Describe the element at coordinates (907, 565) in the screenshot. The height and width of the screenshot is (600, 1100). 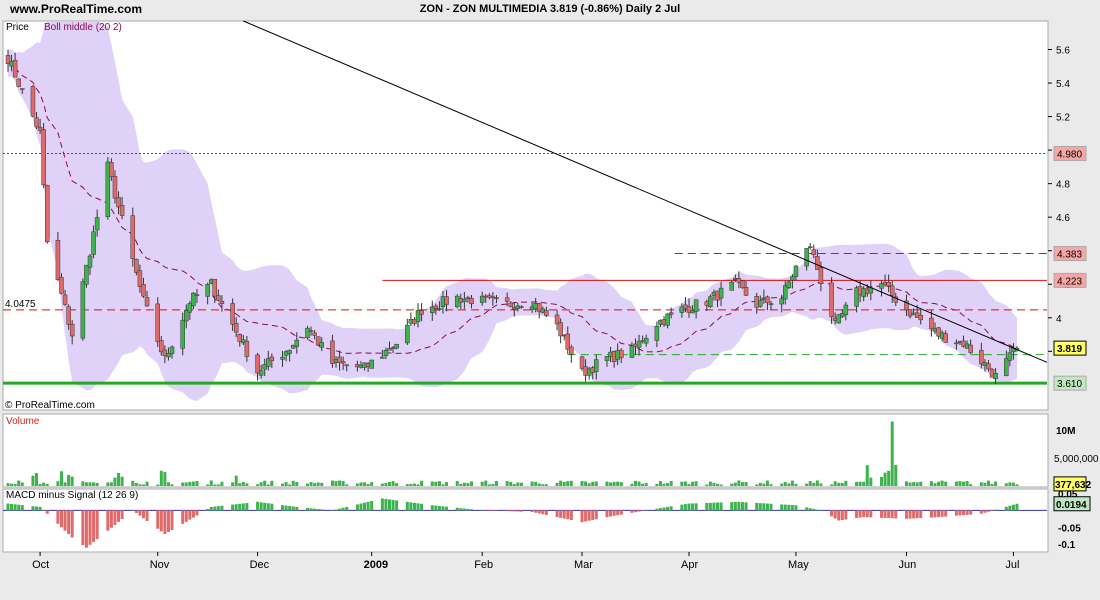
I see `x-tick-label: Jun` at that location.